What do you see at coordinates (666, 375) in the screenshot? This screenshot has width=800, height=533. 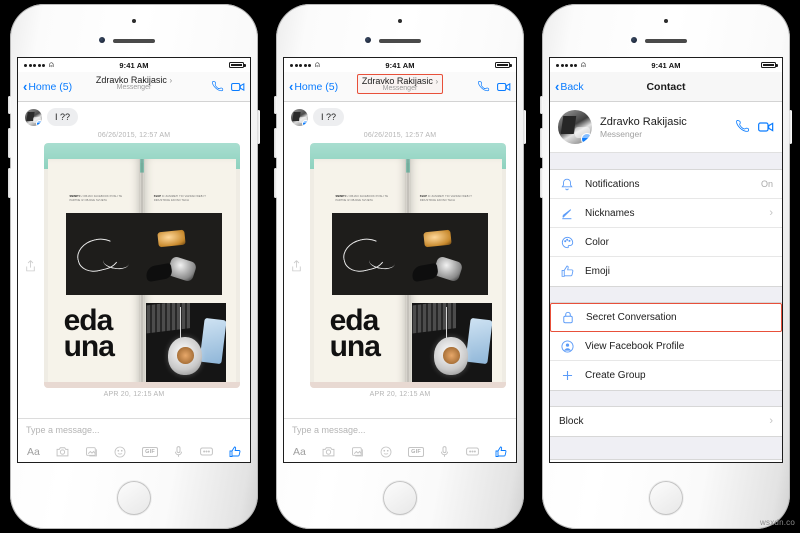 I see `menu-item-create-group: Create Group` at bounding box center [666, 375].